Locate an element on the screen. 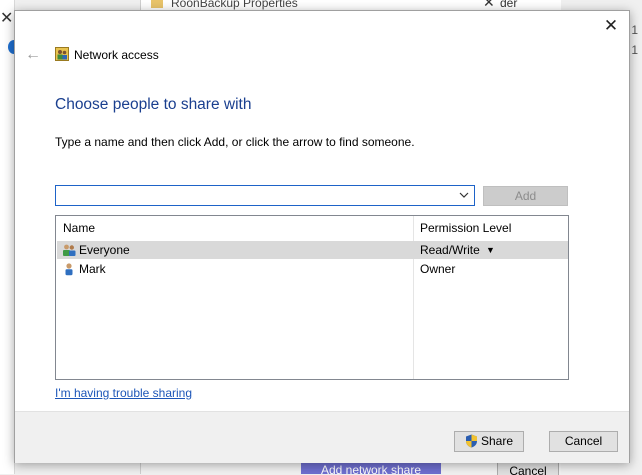 The image size is (642, 475). trouble-sharing-link: I'm having trouble sharing is located at coordinates (123, 393).